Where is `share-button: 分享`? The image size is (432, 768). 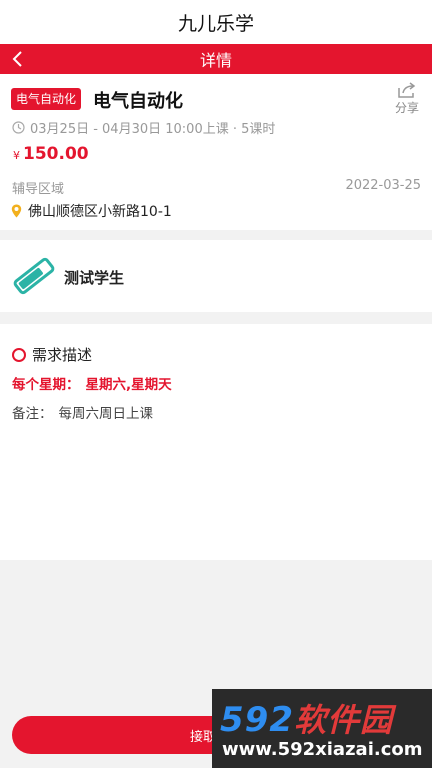 share-button: 分享 is located at coordinates (407, 99).